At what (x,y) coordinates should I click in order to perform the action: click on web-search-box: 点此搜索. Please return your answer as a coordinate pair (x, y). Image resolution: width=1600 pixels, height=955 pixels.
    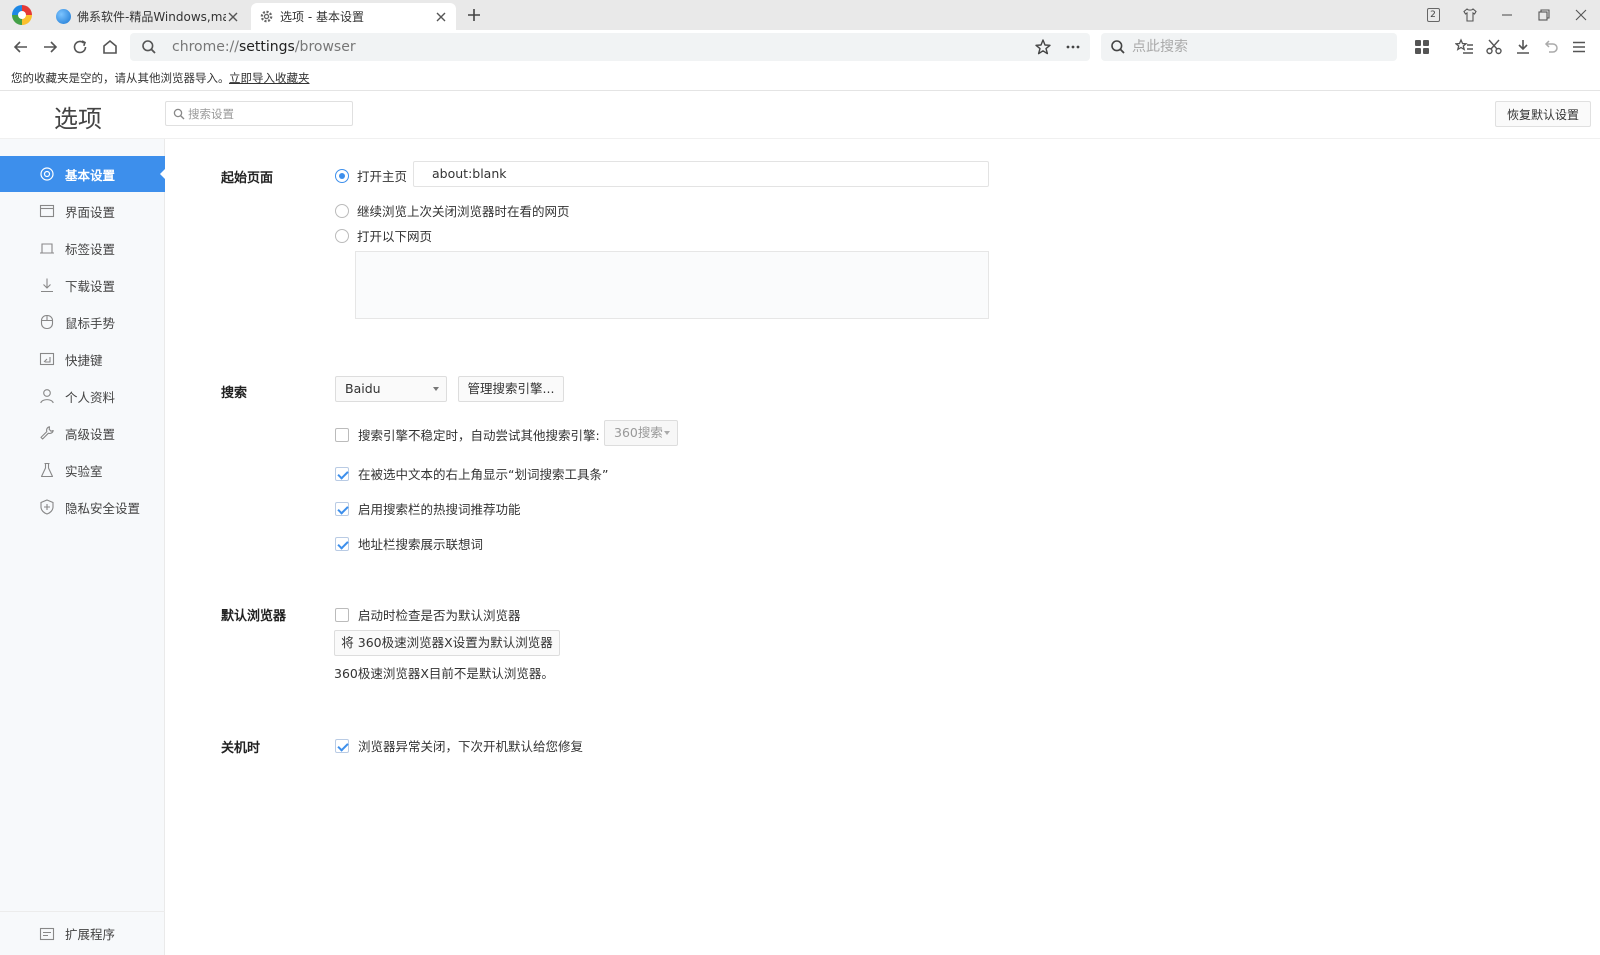
    Looking at the image, I should click on (1249, 47).